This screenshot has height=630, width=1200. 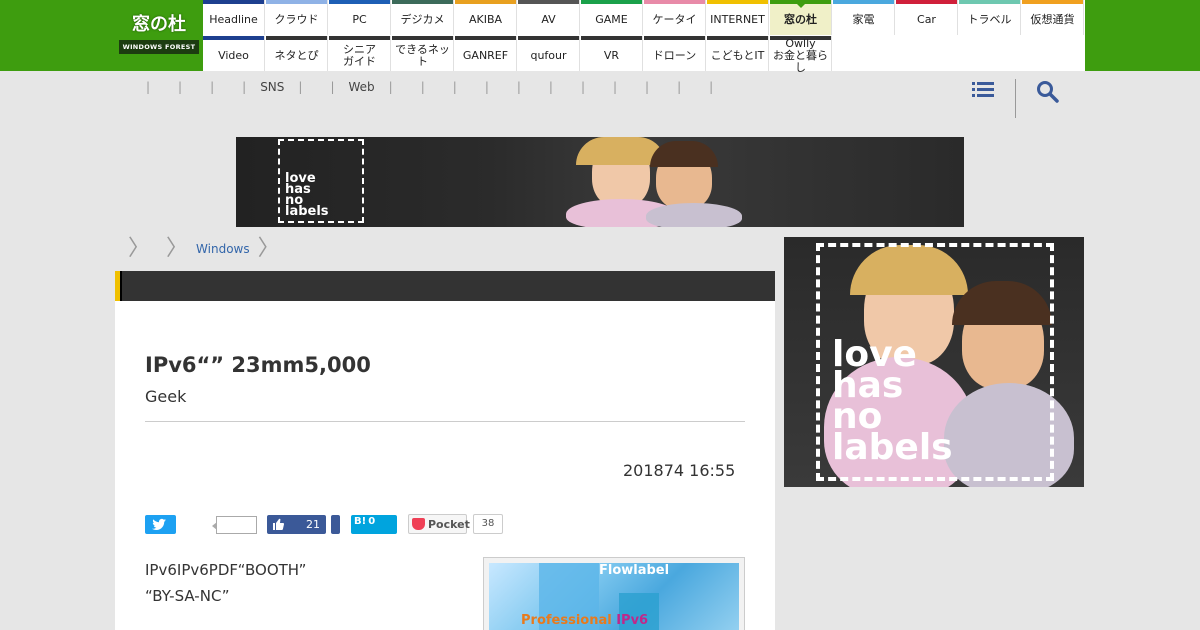 I want to click on hatena-count: 0, so click(x=372, y=521).